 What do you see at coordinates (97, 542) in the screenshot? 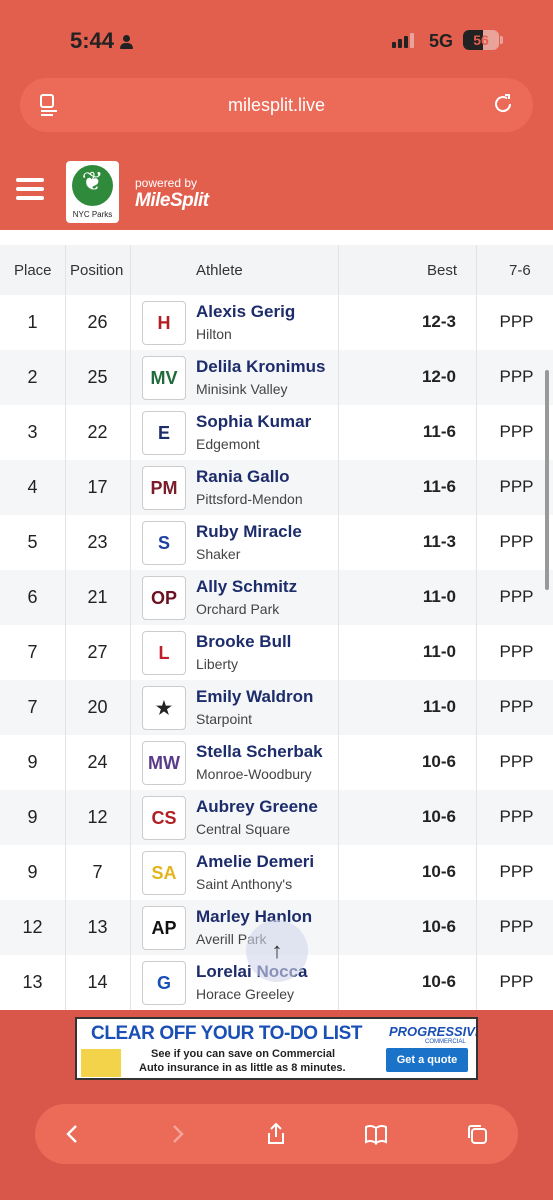
I see `position-cell: 23` at bounding box center [97, 542].